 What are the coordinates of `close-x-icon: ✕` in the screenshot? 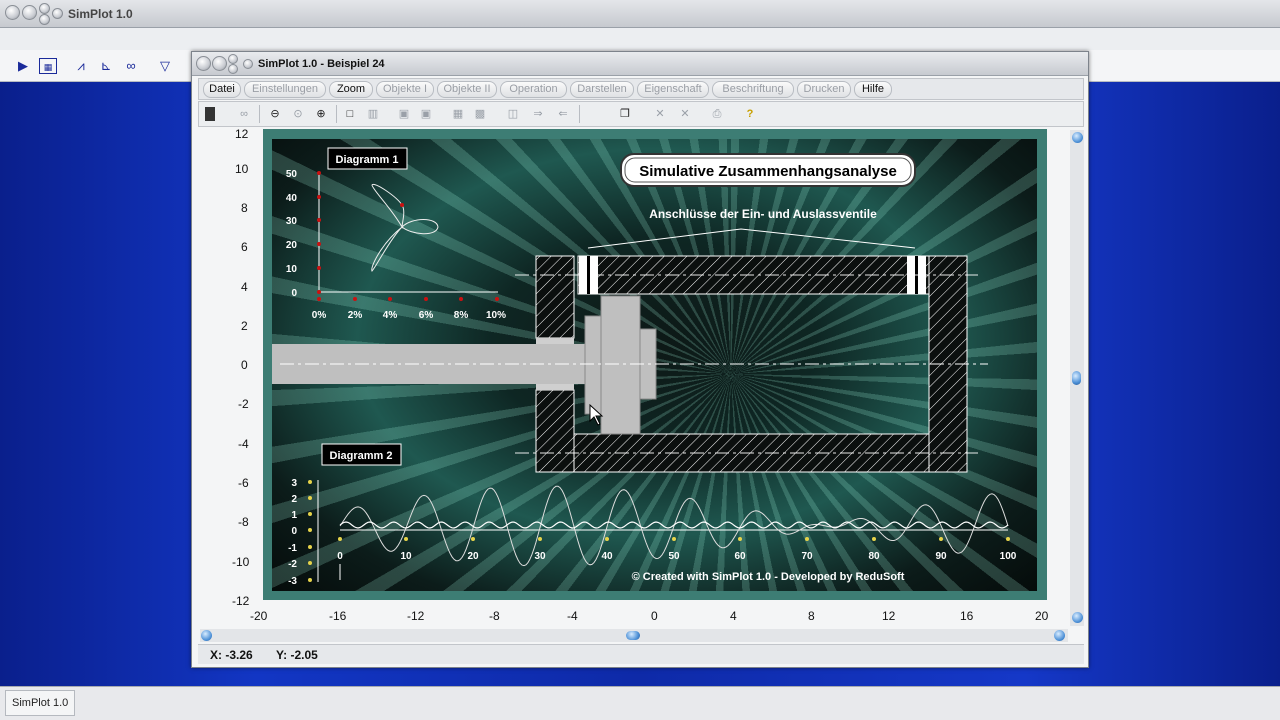 It's located at (660, 114).